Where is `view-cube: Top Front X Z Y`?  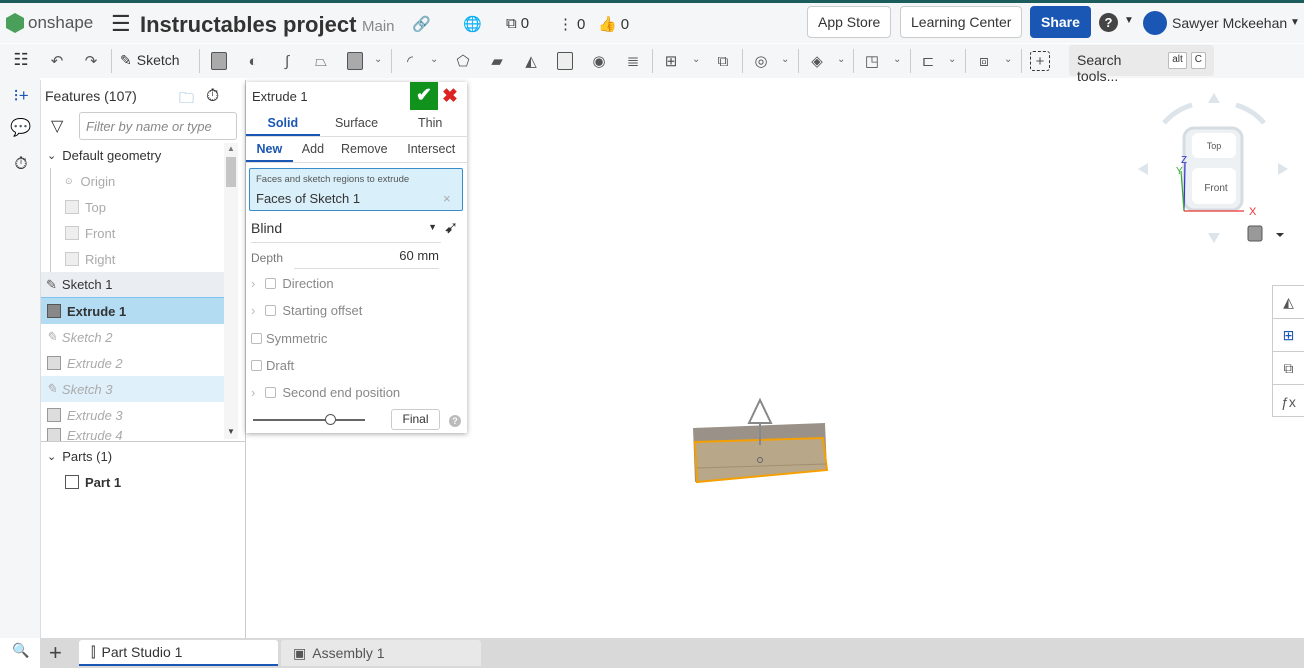 view-cube: Top Front X Z Y is located at coordinates (1217, 170).